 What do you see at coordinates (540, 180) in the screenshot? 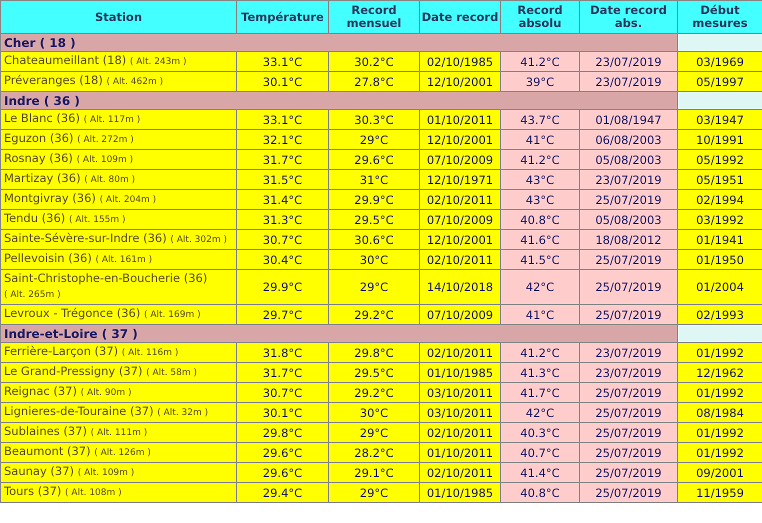
I see `table-cell: 43°C` at bounding box center [540, 180].